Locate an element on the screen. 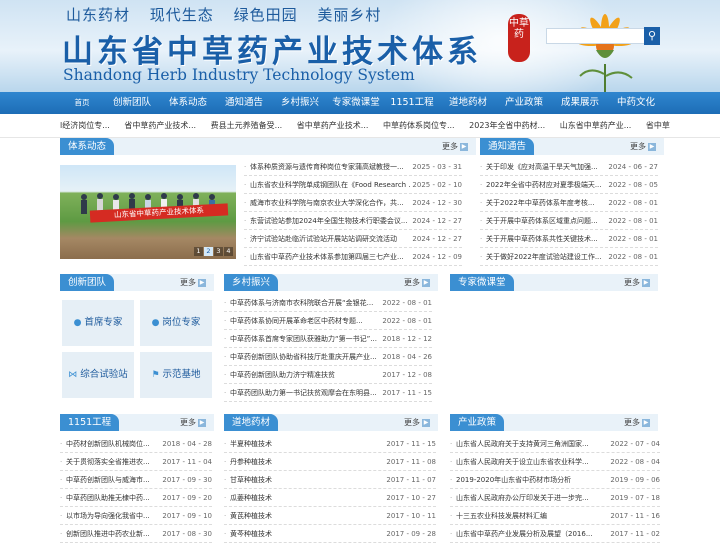  list-item: · 黄芪种植技术 2017 - 10 - 11 is located at coordinates (330, 516).